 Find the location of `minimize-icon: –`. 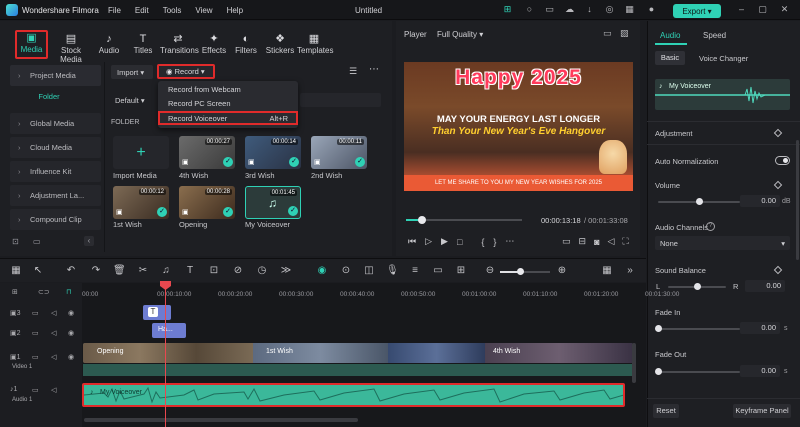

minimize-icon: – is located at coordinates (741, 9).